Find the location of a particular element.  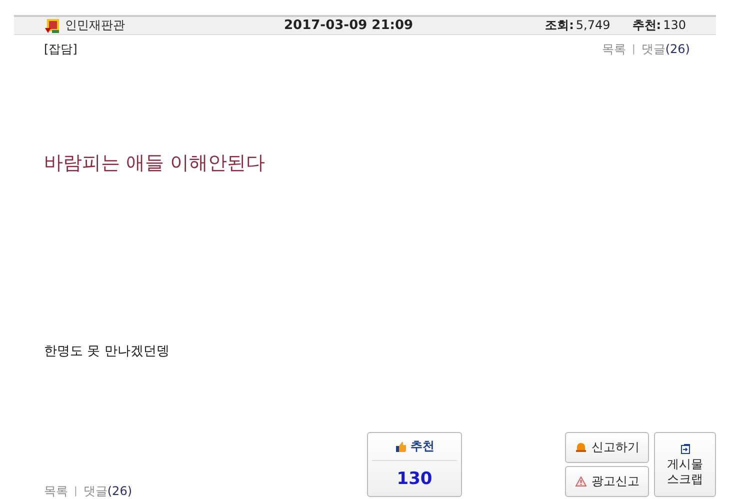

category-label: [잡담] is located at coordinates (61, 49).